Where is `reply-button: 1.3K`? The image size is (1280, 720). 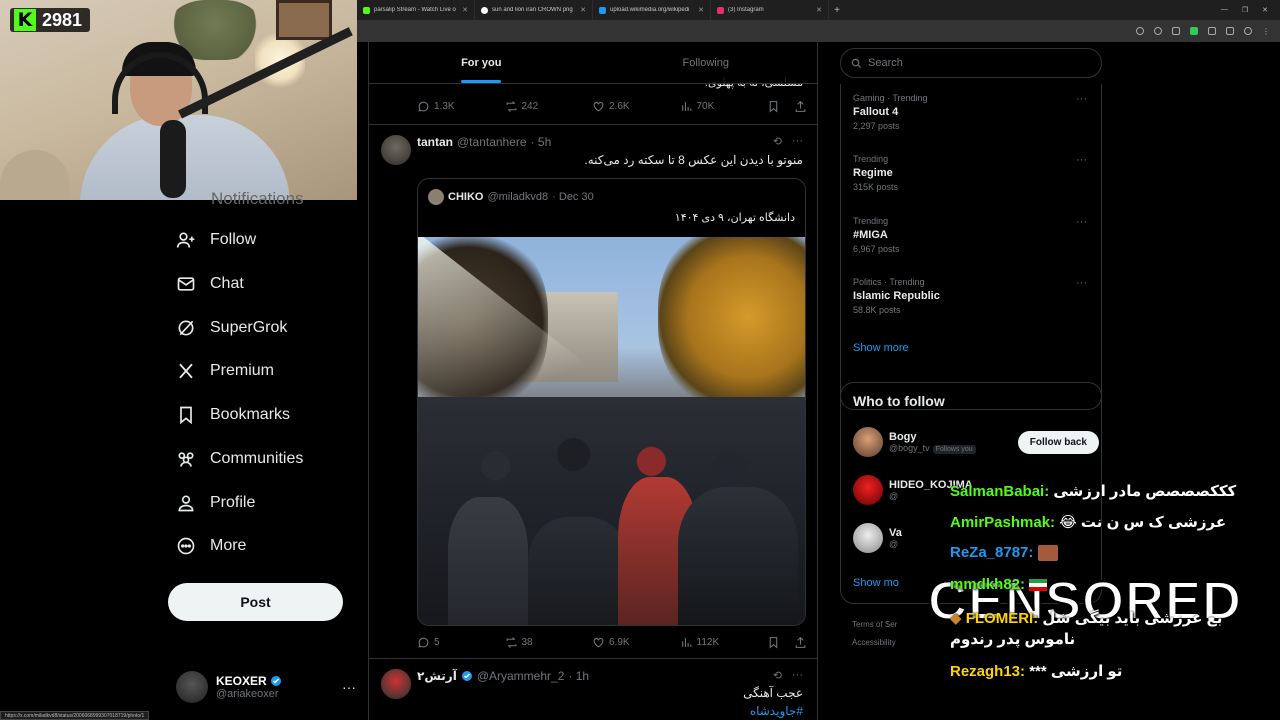 reply-button: 1.3K is located at coordinates (461, 106).